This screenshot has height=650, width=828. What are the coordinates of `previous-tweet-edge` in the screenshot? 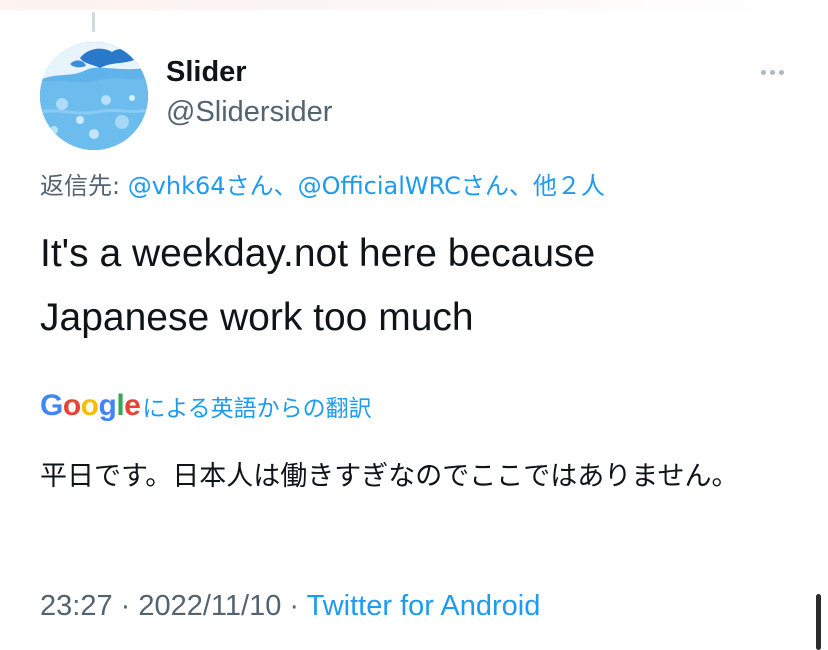 It's located at (414, 5).